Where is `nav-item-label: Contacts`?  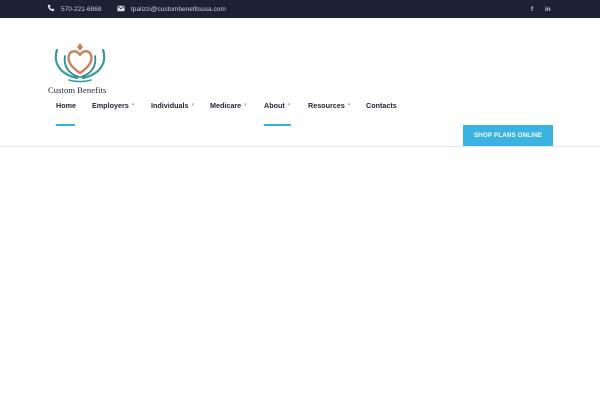 nav-item-label: Contacts is located at coordinates (381, 105).